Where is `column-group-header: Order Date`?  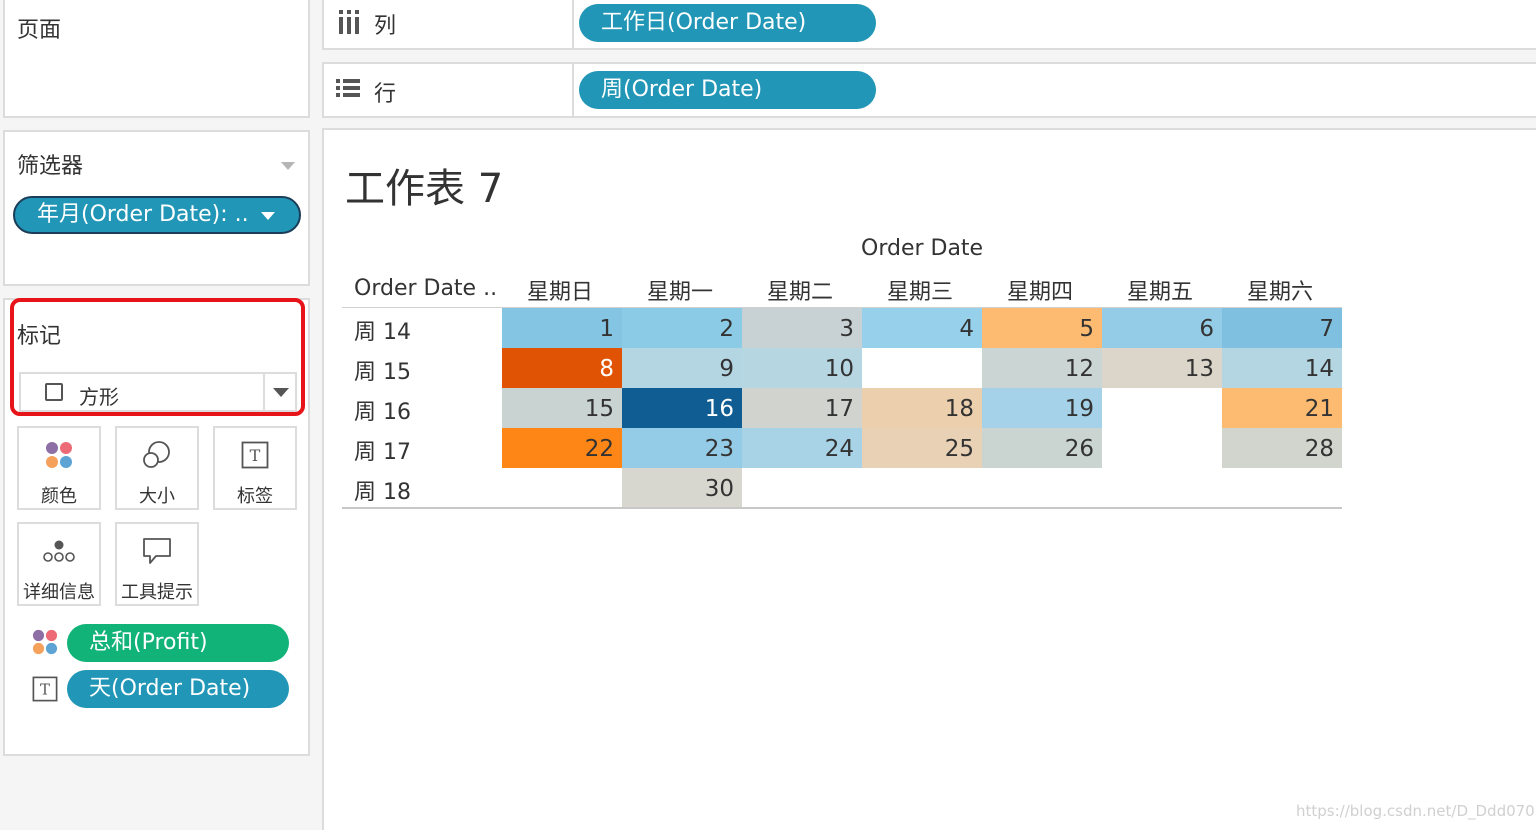
column-group-header: Order Date is located at coordinates (922, 248).